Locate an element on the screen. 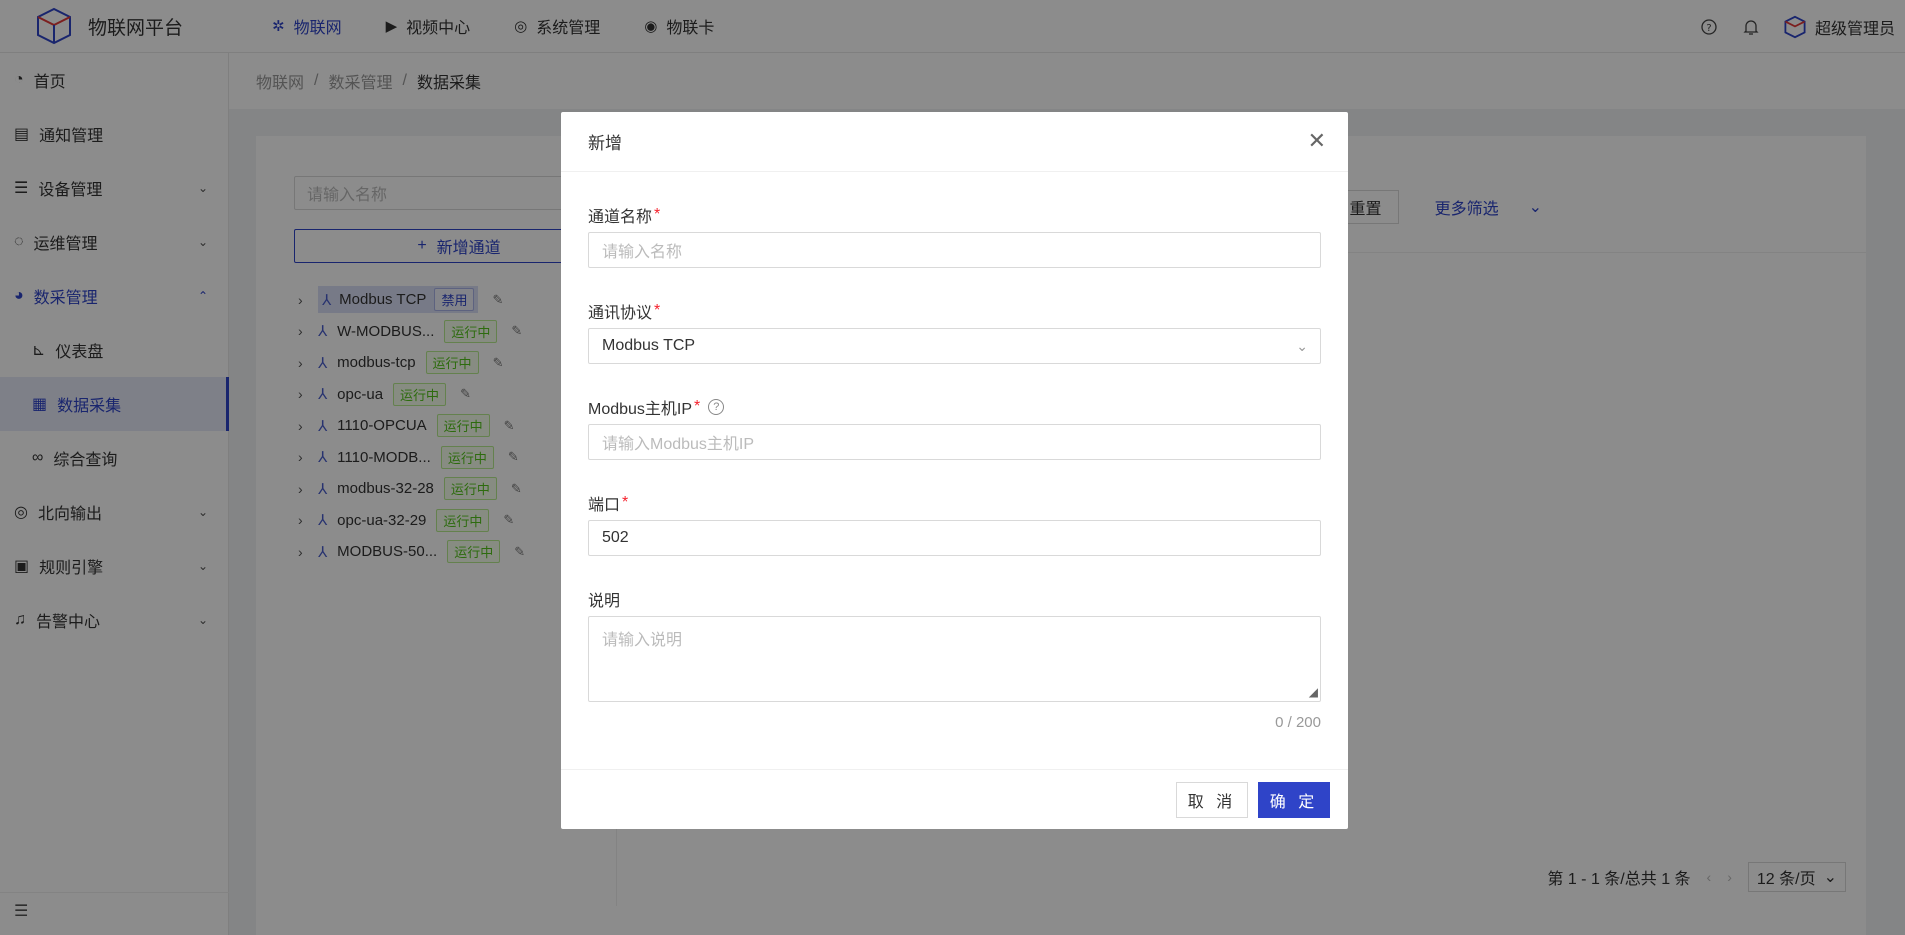 Image resolution: width=1905 pixels, height=935 pixels. field-label: 通讯协议 * is located at coordinates (954, 311).